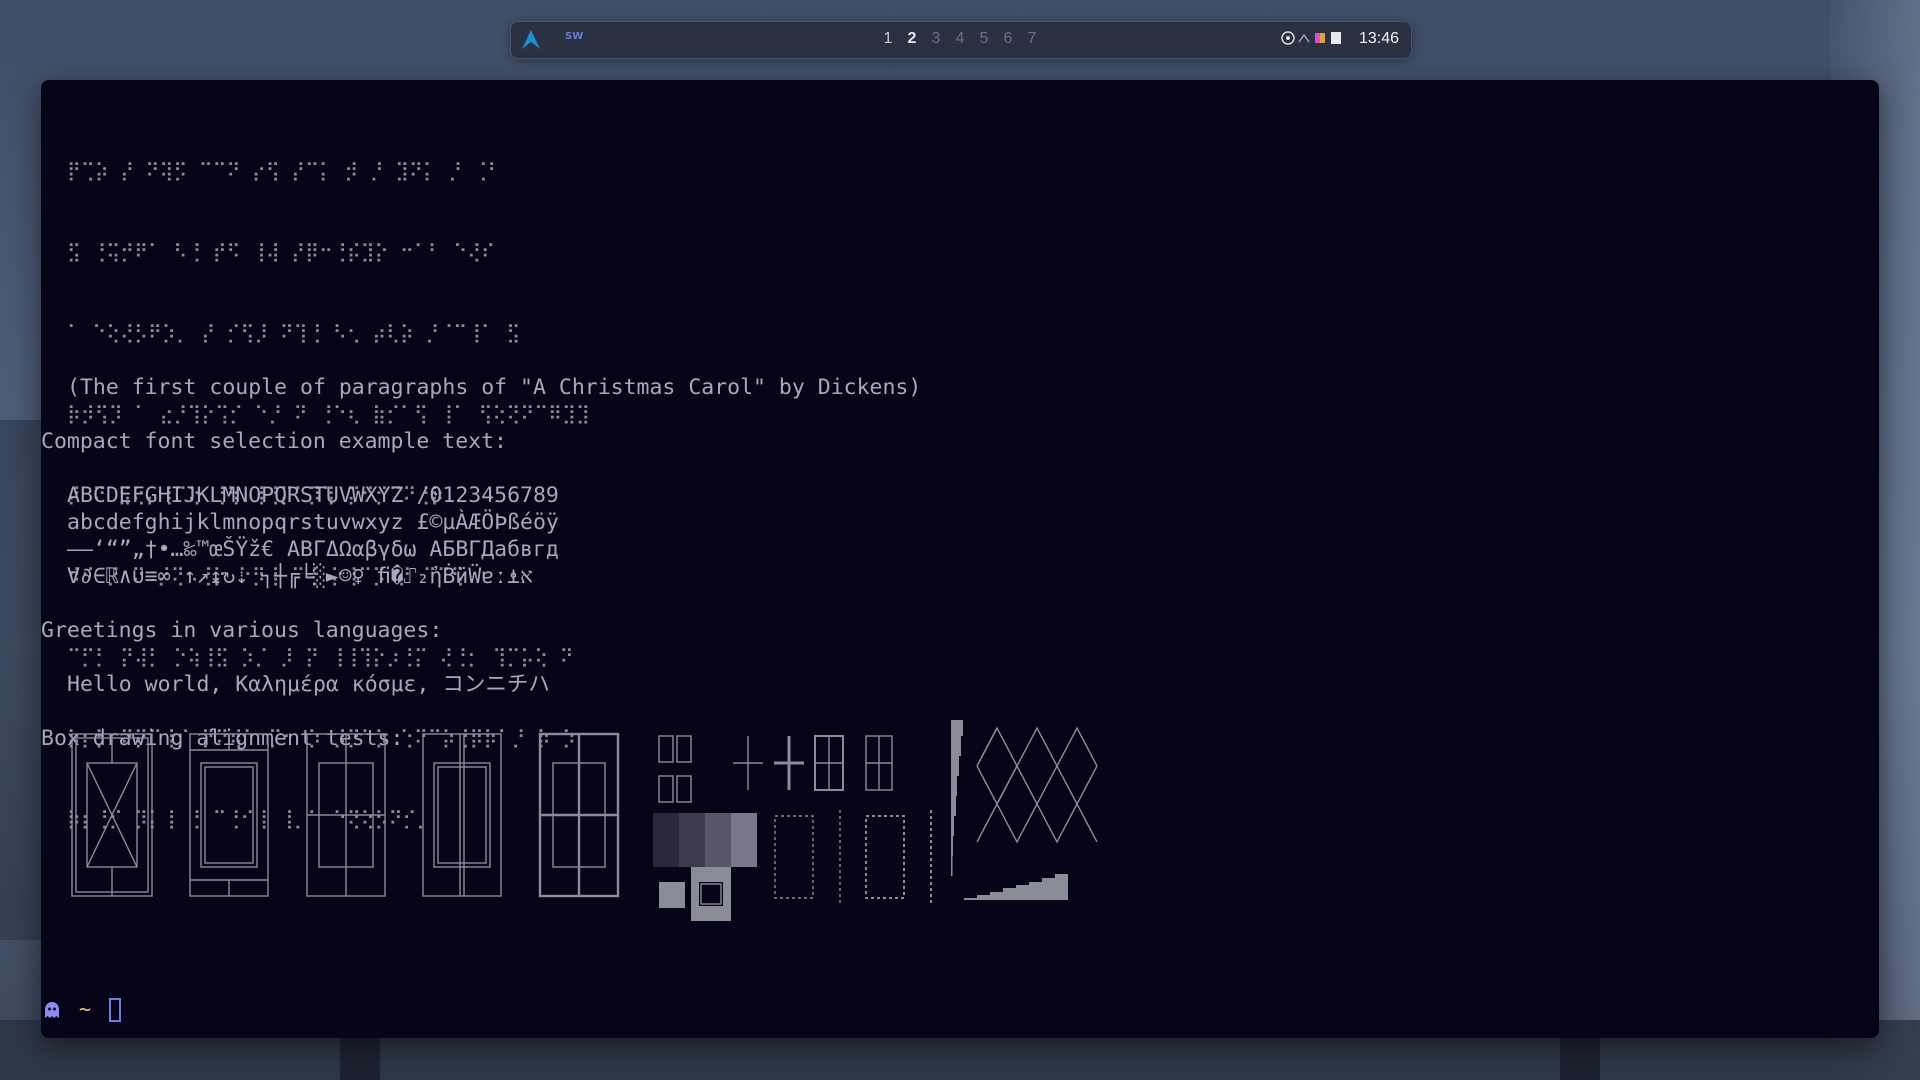  I want to click on workspace-1: 1, so click(888, 39).